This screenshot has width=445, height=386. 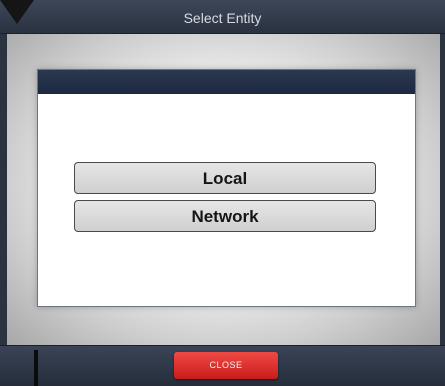 I want to click on close-button: CLOSE, so click(x=226, y=365).